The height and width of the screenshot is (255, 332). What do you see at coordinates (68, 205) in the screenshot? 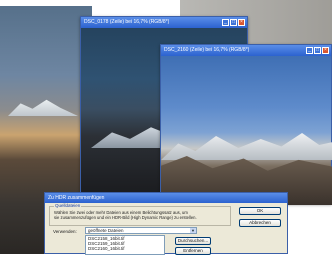
I see `group-legend: Quelldateien` at bounding box center [68, 205].